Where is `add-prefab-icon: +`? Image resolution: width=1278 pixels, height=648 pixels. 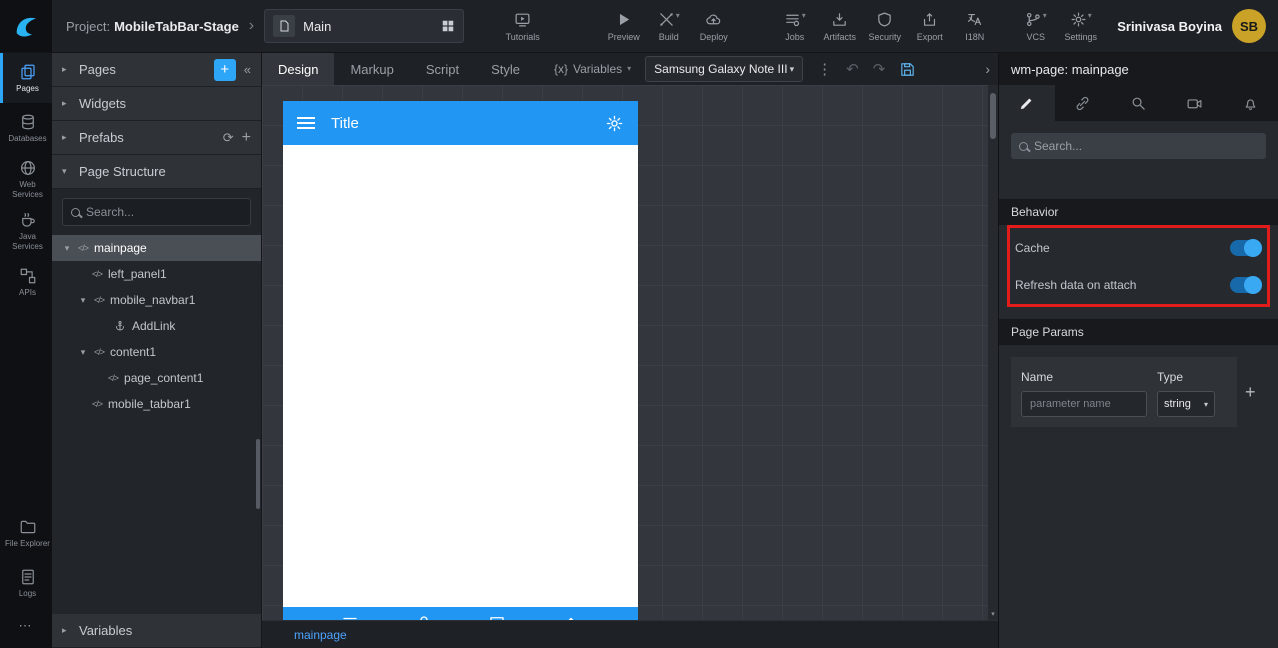 add-prefab-icon: + is located at coordinates (246, 138).